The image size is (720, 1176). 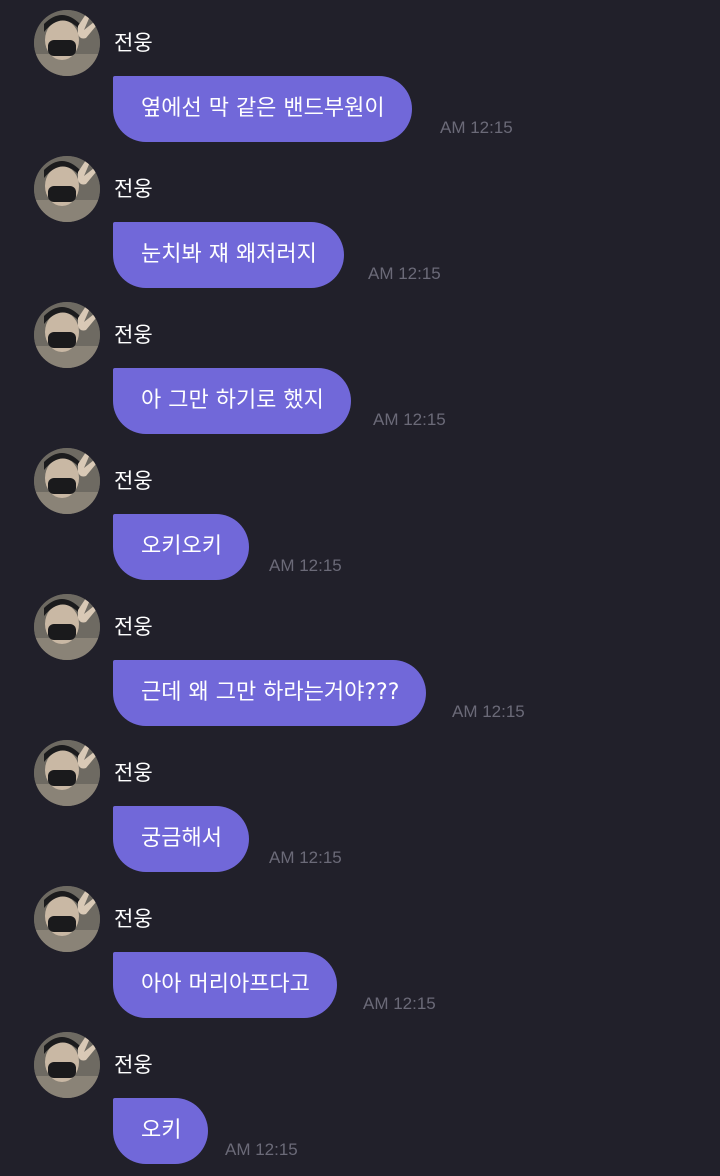 What do you see at coordinates (360, 511) in the screenshot?
I see `chat-message: 전웅 오키오키 AM 12:15` at bounding box center [360, 511].